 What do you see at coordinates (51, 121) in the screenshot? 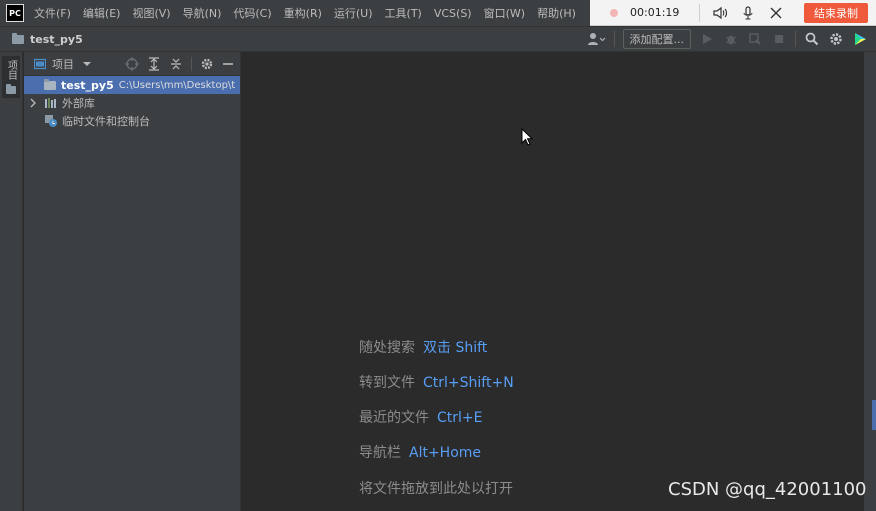
I see `scratches-console-icon` at bounding box center [51, 121].